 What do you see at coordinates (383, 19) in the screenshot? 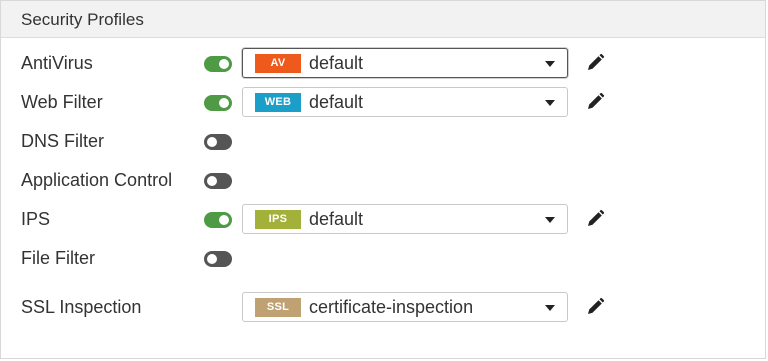
I see `panel-header: Security Profiles` at bounding box center [383, 19].